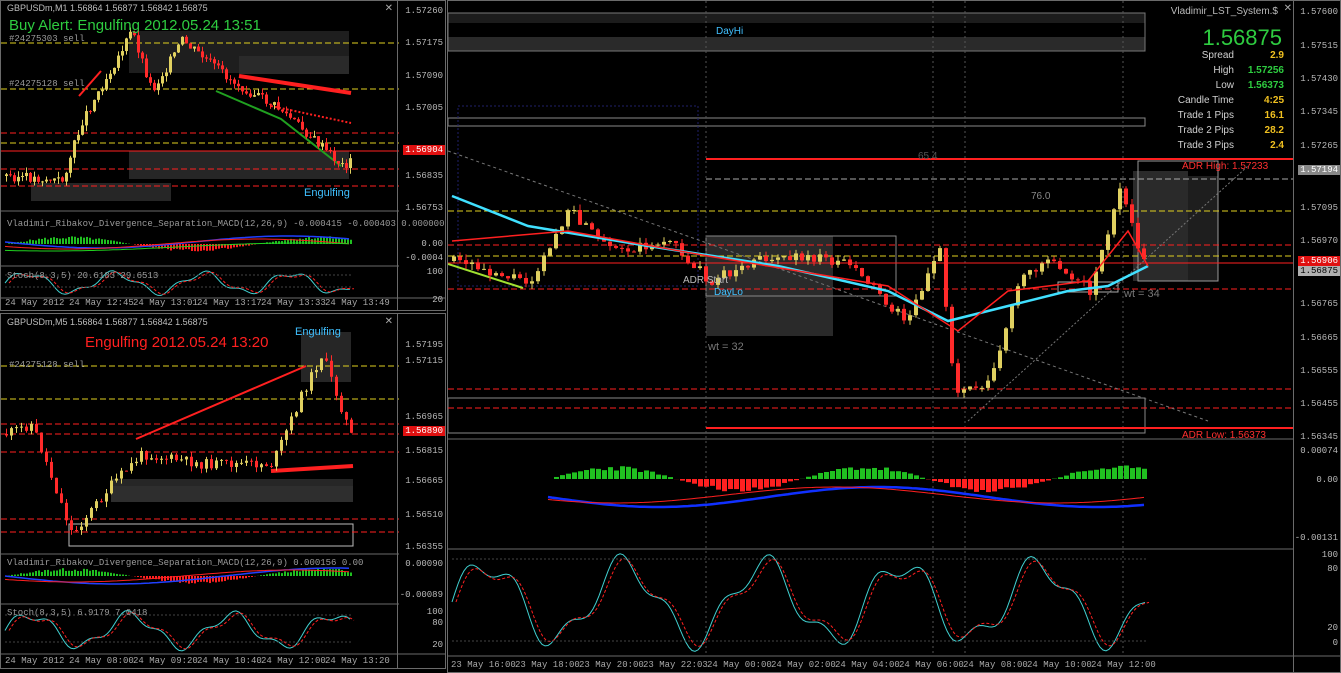 The height and width of the screenshot is (673, 1341). What do you see at coordinates (1205, 145) in the screenshot?
I see `info-label: Trade 3 Pips` at bounding box center [1205, 145].